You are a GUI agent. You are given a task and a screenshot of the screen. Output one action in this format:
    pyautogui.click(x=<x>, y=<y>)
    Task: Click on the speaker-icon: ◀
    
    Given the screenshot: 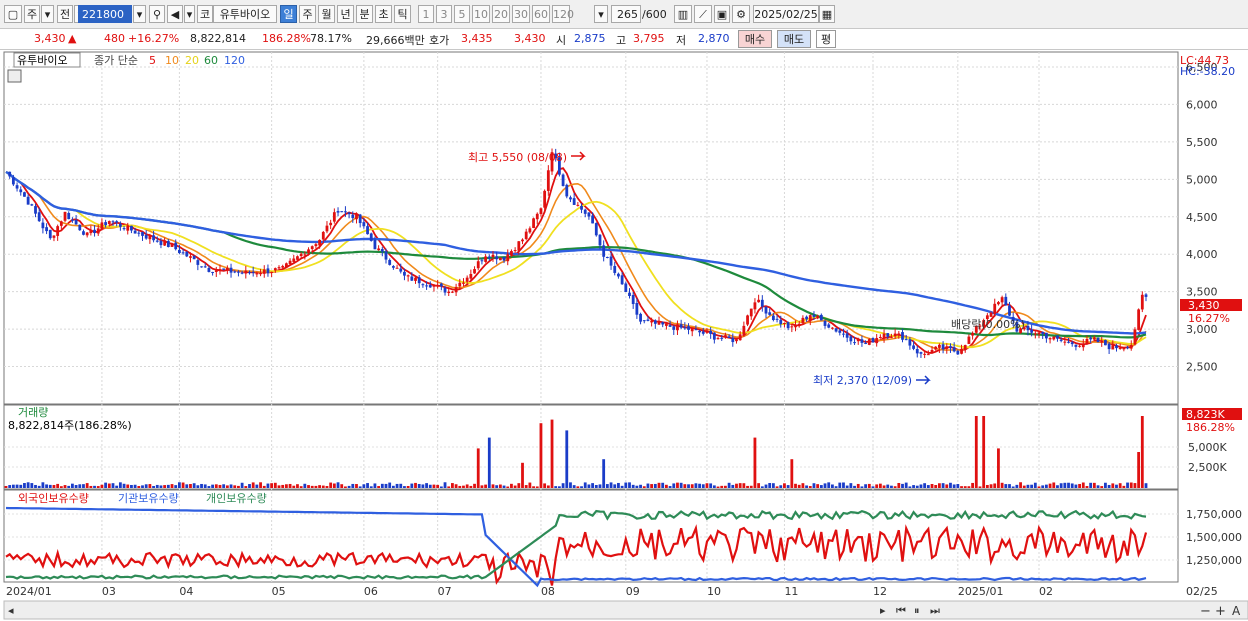 What is the action you would take?
    pyautogui.click(x=175, y=14)
    